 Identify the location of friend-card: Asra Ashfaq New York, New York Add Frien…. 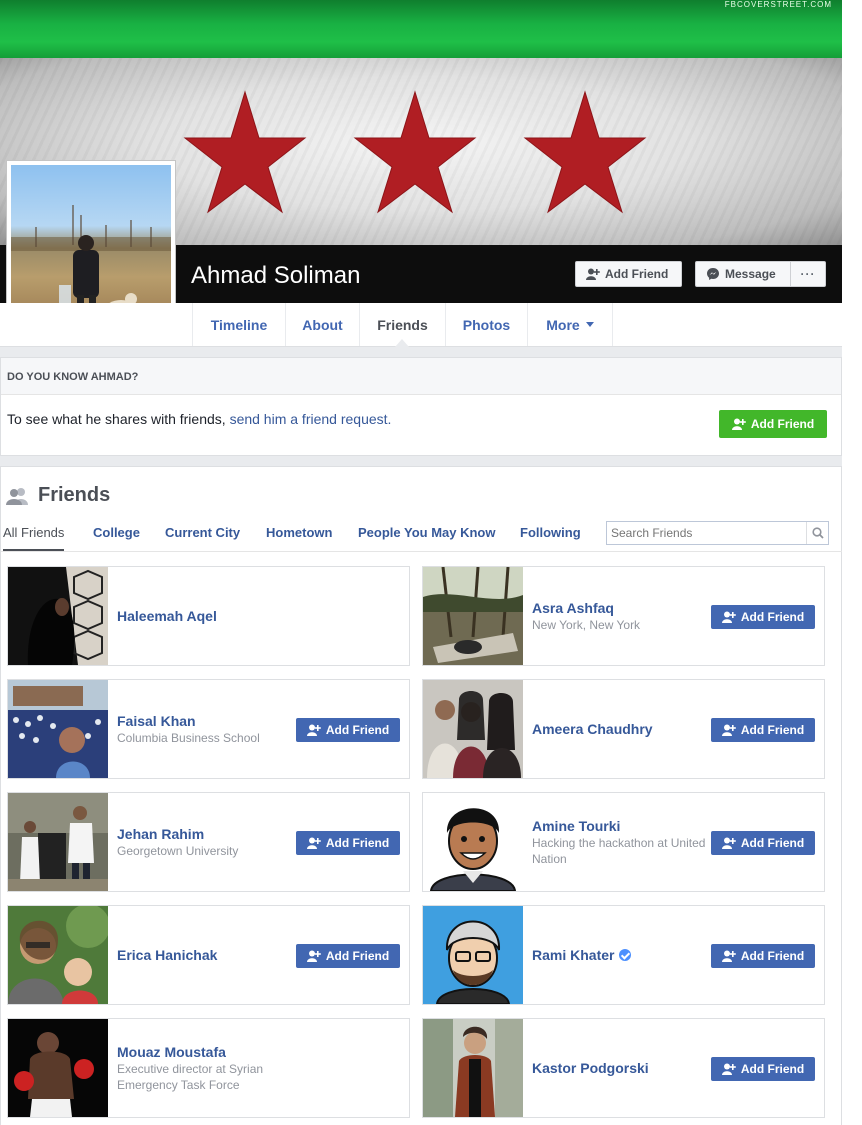
(623, 616).